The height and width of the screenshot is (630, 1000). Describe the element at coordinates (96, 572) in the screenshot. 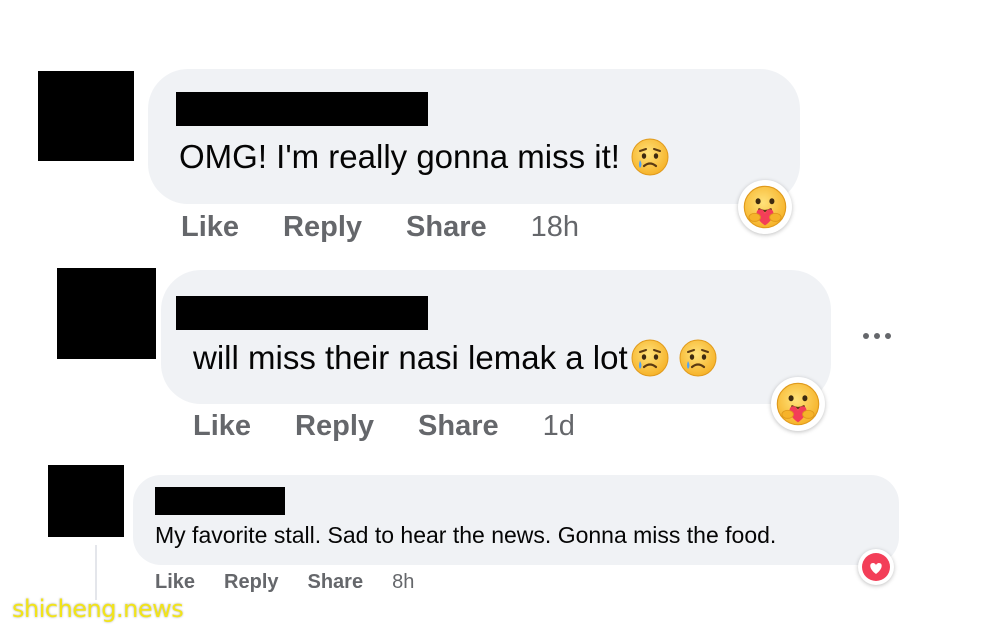

I see `thread-line` at that location.